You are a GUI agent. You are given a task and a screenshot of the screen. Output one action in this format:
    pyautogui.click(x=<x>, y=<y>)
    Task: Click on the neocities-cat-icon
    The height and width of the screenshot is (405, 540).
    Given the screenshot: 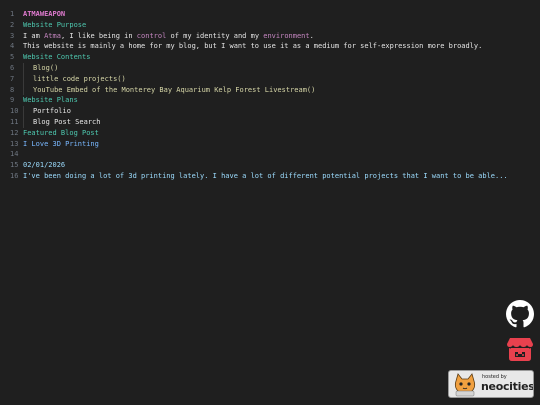 What is the action you would take?
    pyautogui.click(x=465, y=385)
    